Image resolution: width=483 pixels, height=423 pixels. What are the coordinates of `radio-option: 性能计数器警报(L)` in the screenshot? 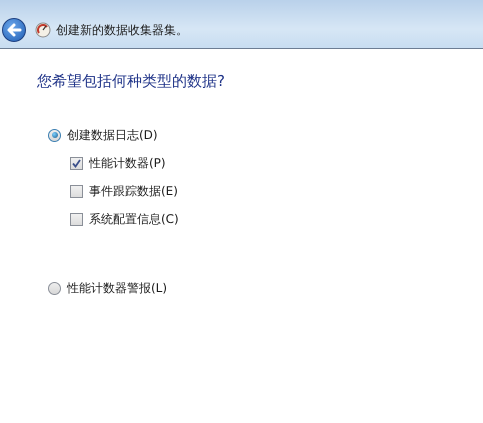 It's located at (265, 288).